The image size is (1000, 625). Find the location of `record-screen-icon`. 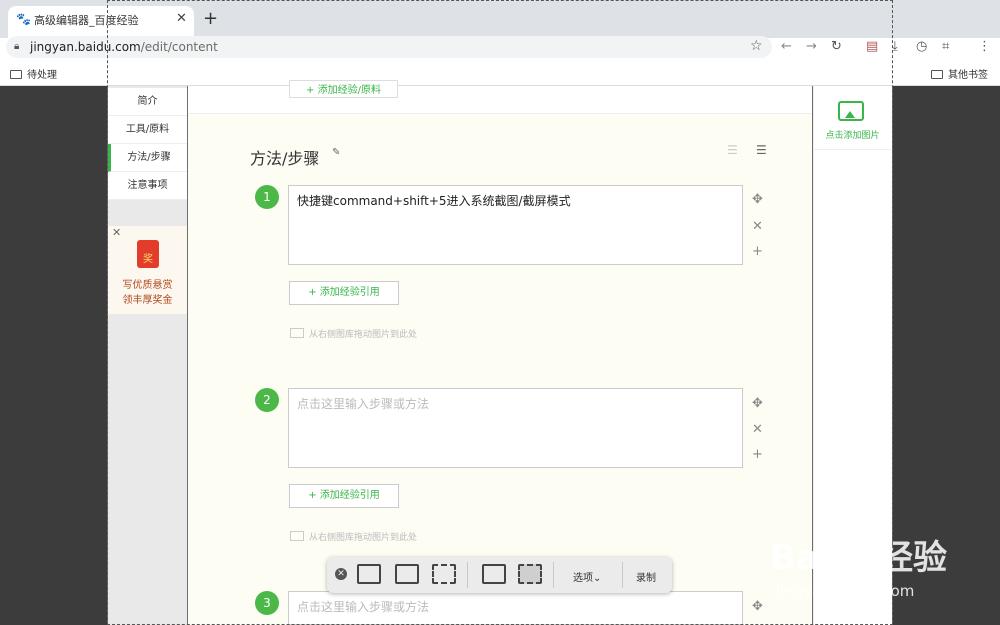

record-screen-icon is located at coordinates (494, 574).